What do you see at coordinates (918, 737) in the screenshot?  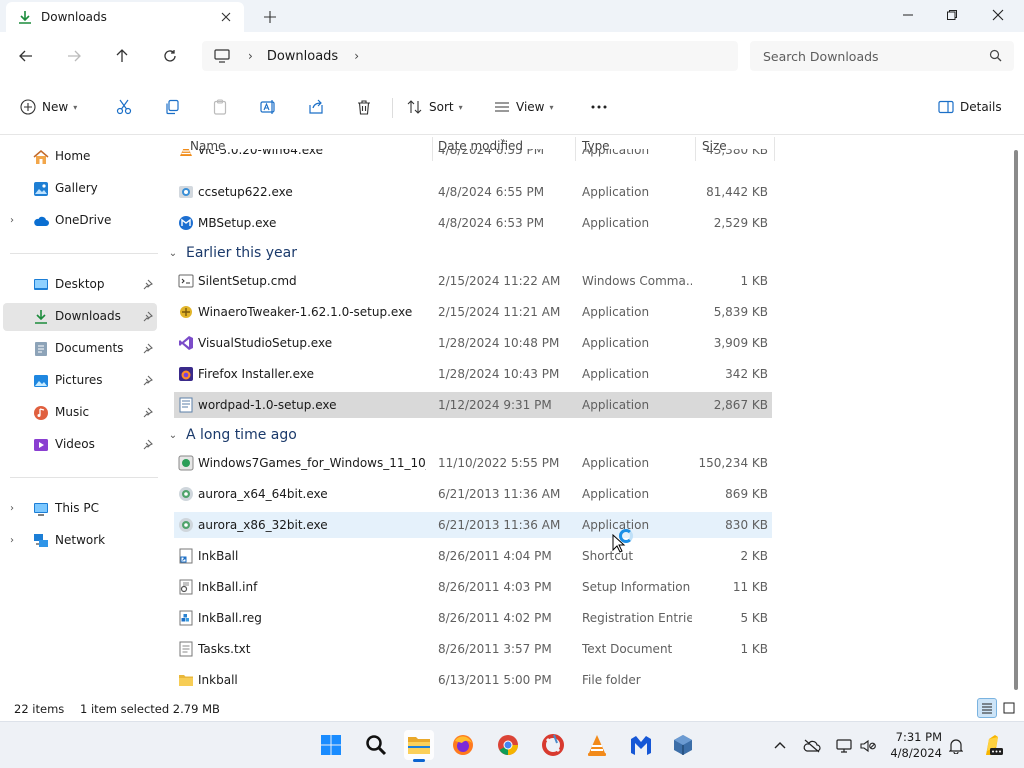 I see `clock-time: 7:31 PM` at bounding box center [918, 737].